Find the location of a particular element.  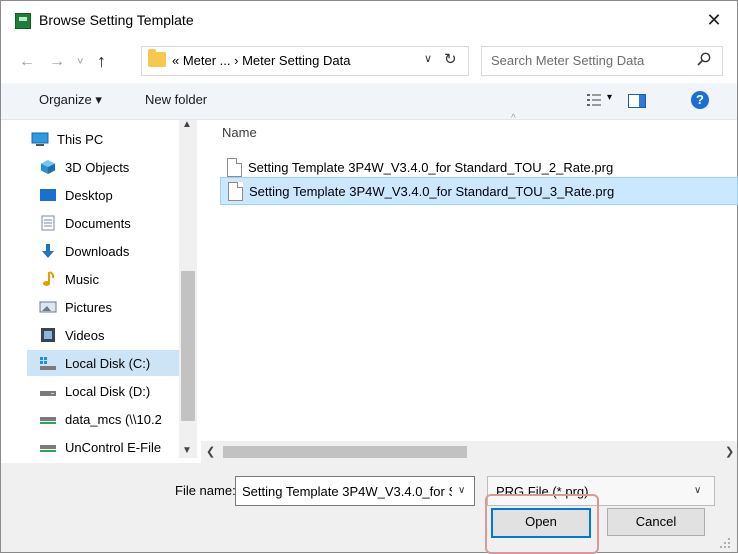

view-options-icon is located at coordinates (594, 100).